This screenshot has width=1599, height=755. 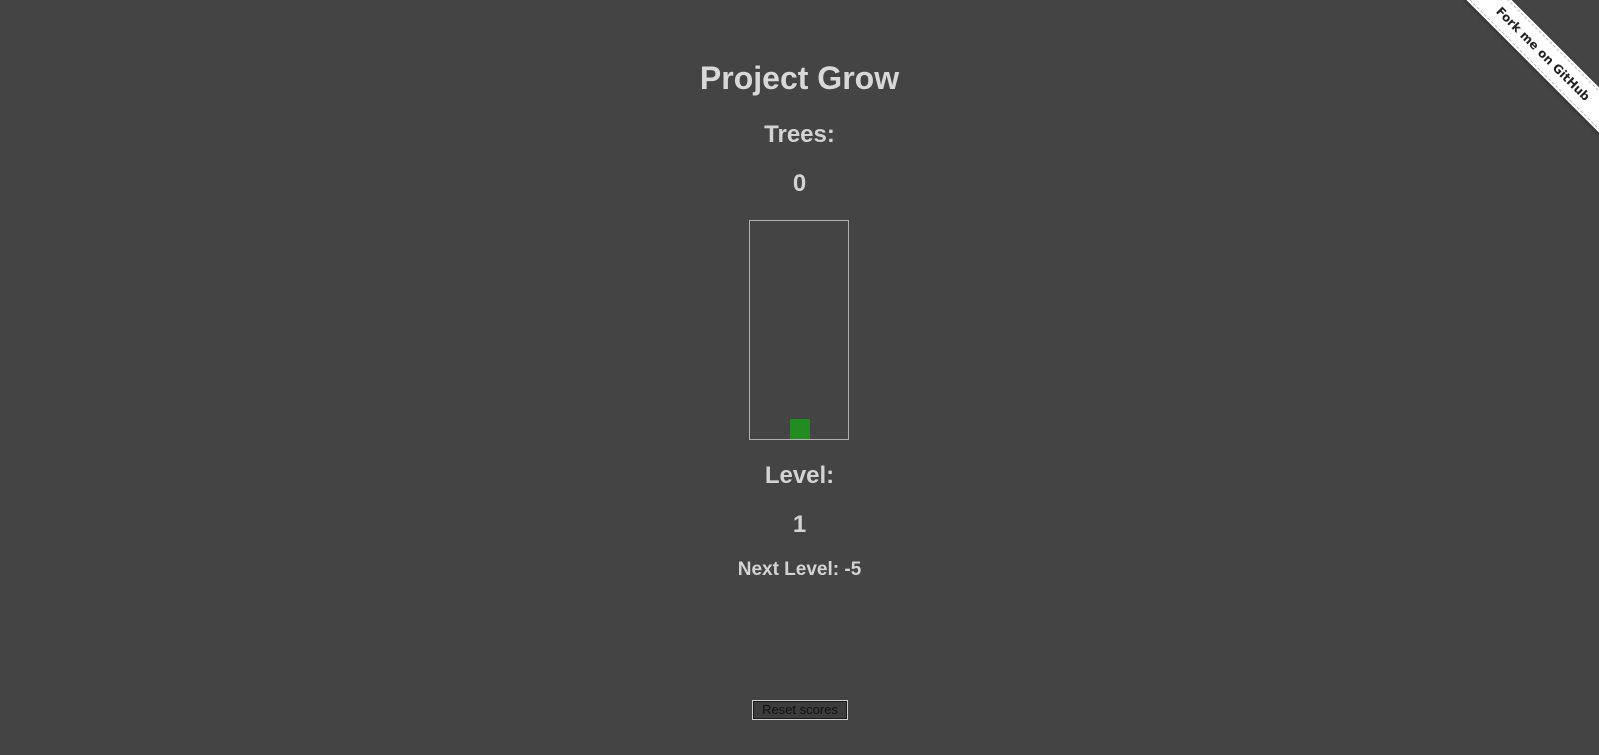 What do you see at coordinates (799, 475) in the screenshot?
I see `level-label: Level:` at bounding box center [799, 475].